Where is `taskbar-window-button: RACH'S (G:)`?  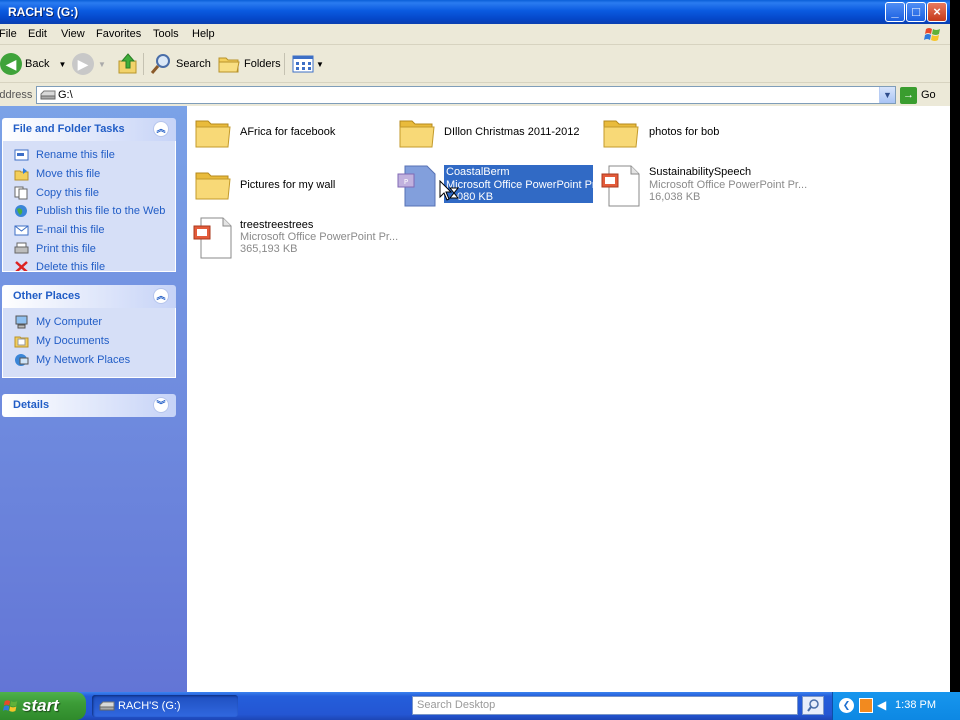 taskbar-window-button: RACH'S (G:) is located at coordinates (165, 706).